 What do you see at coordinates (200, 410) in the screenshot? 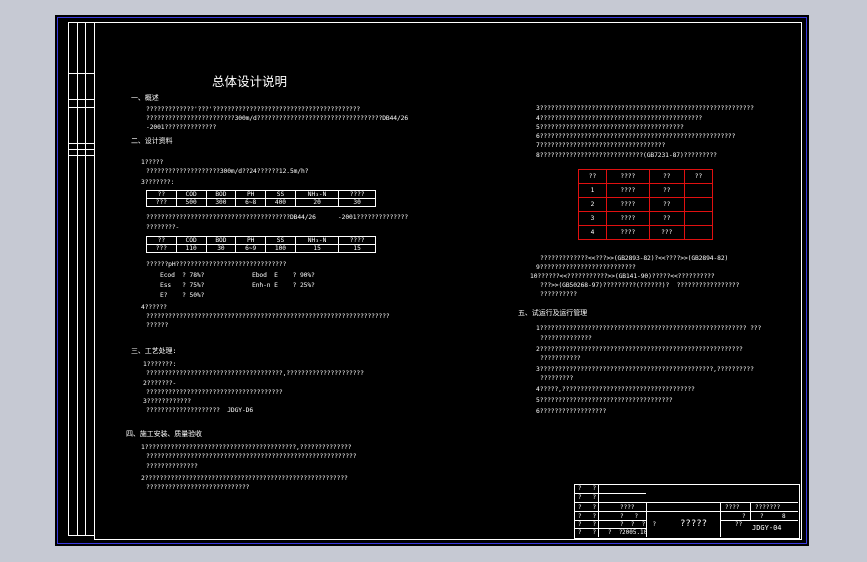
I see `s3-line: ???????????????????? JDGY-D6` at bounding box center [200, 410].